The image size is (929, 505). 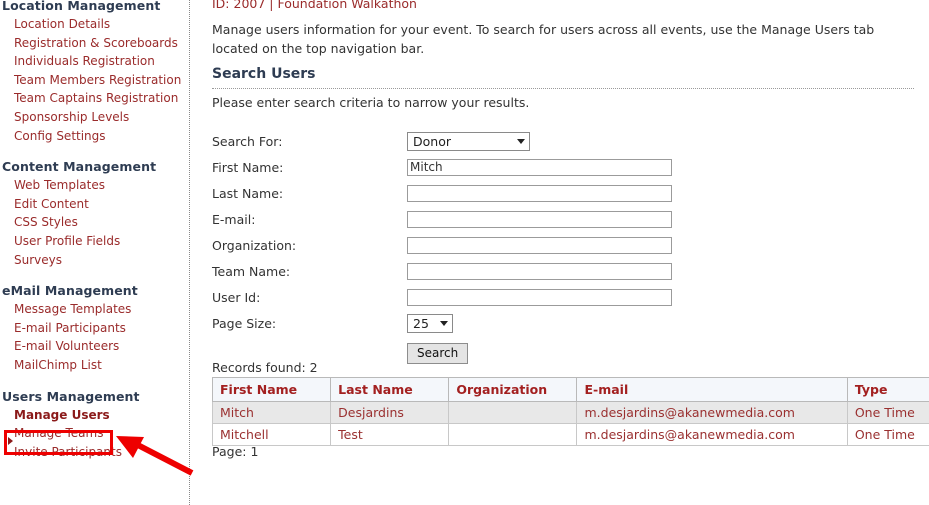 What do you see at coordinates (70, 291) in the screenshot?
I see `nav-heading: eMail Management` at bounding box center [70, 291].